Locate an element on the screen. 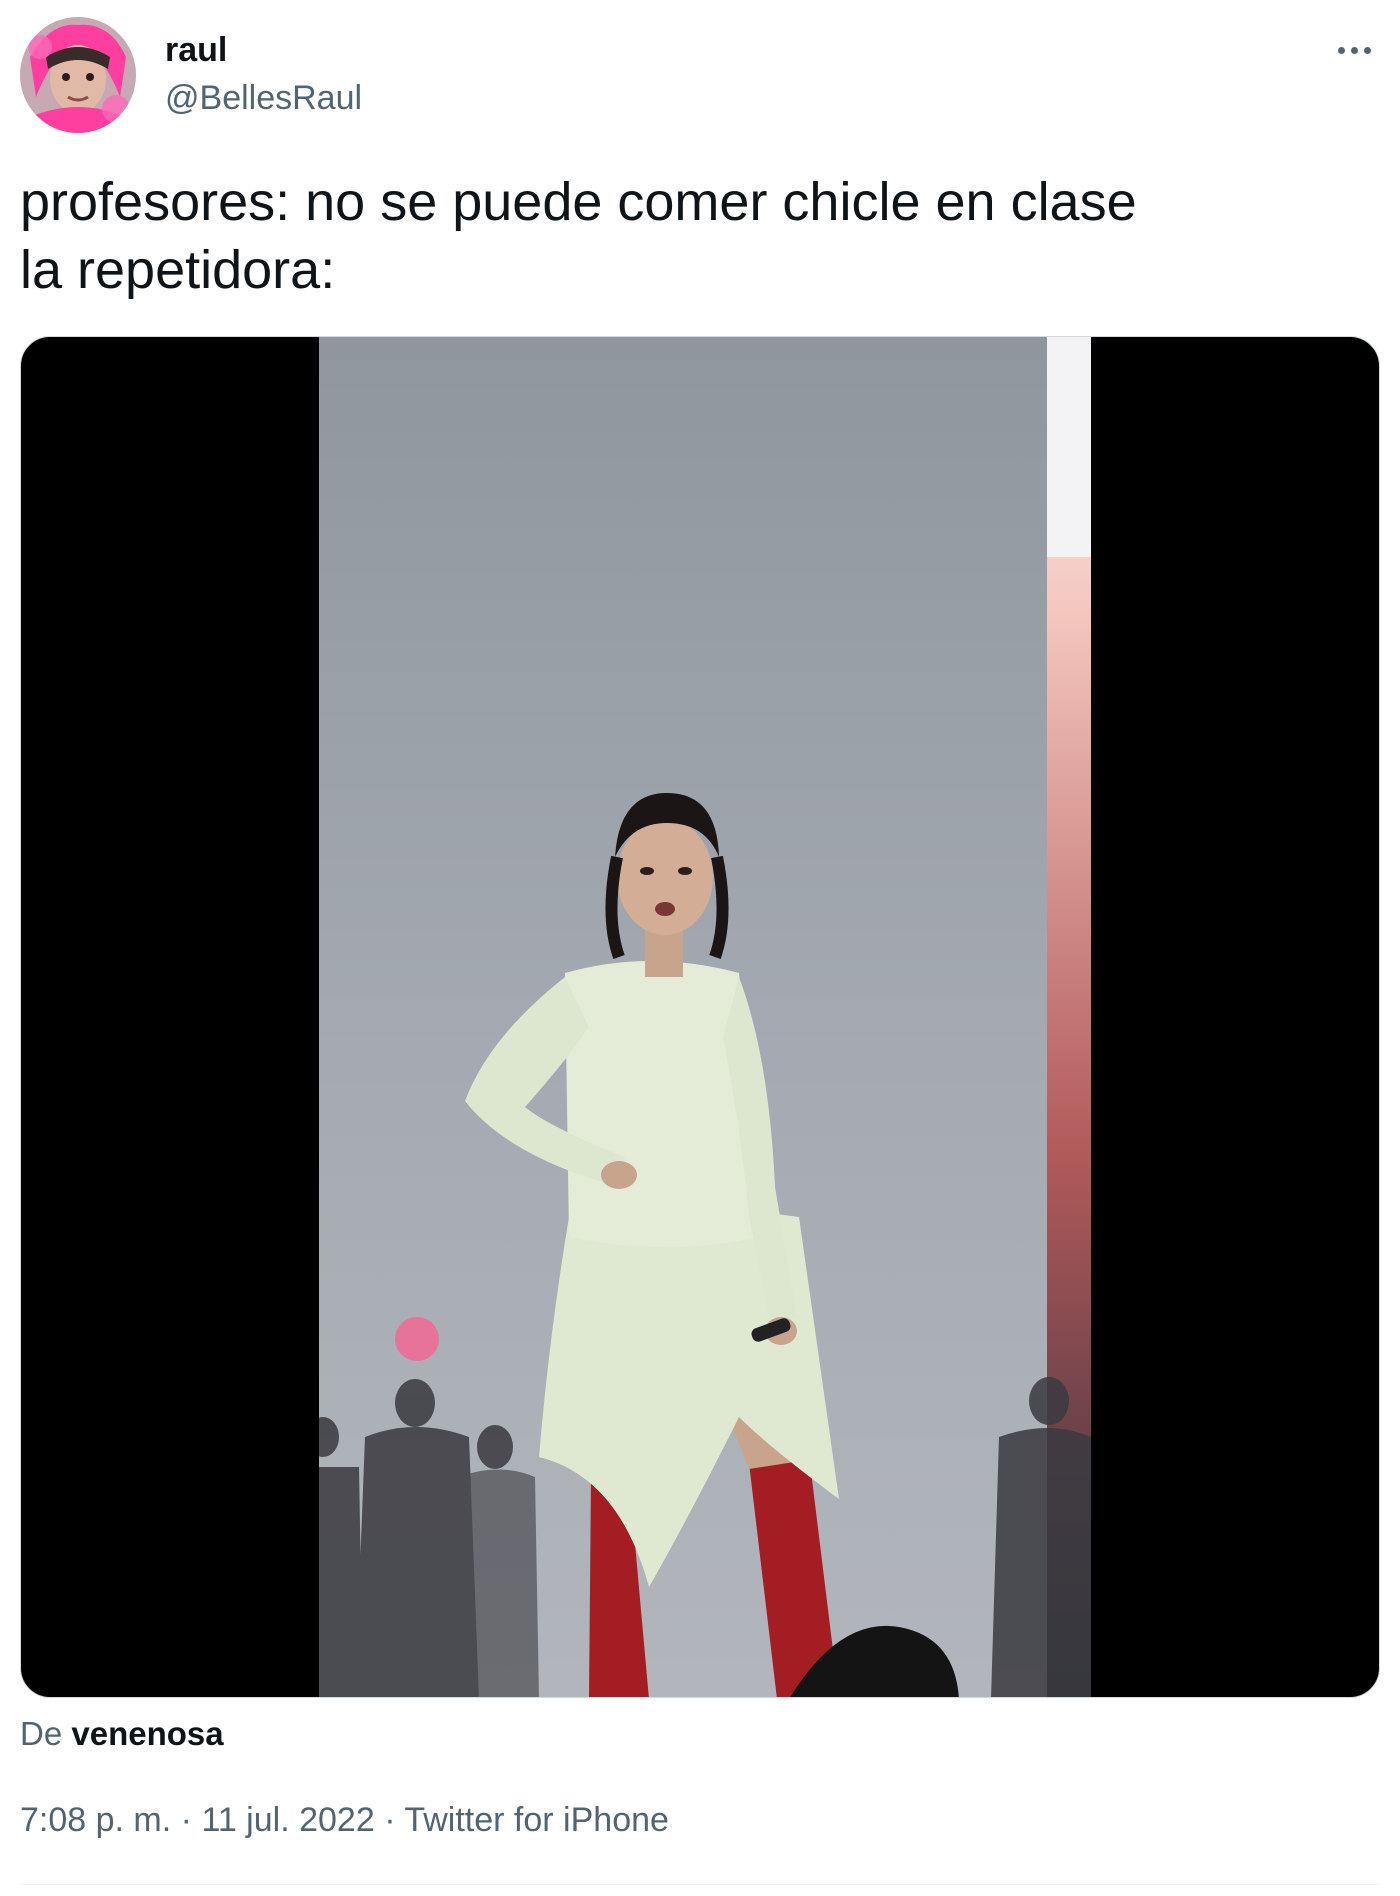 This screenshot has width=1400, height=1896. video-attribution: De venenosa is located at coordinates (122, 1734).